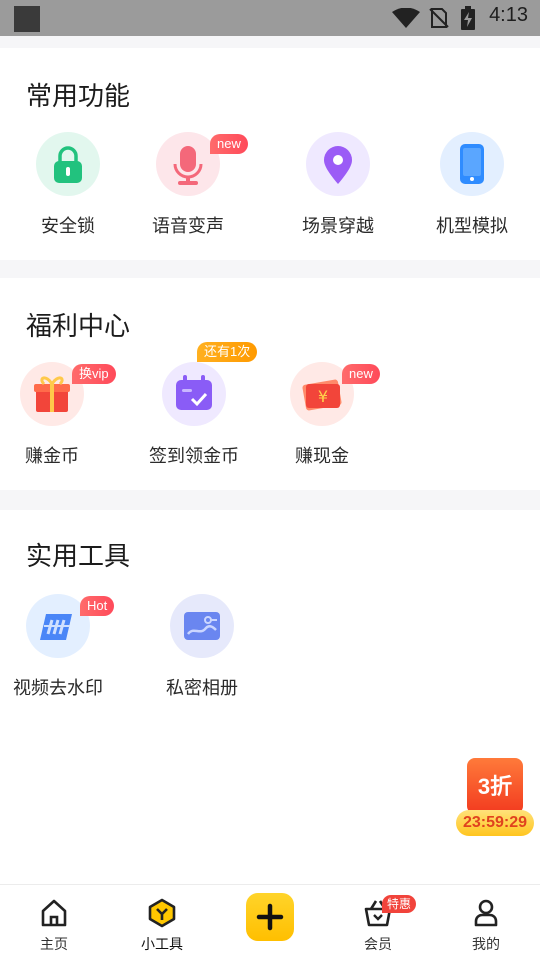 The height and width of the screenshot is (960, 540). What do you see at coordinates (378, 945) in the screenshot?
I see `tab-label: 会员` at bounding box center [378, 945].